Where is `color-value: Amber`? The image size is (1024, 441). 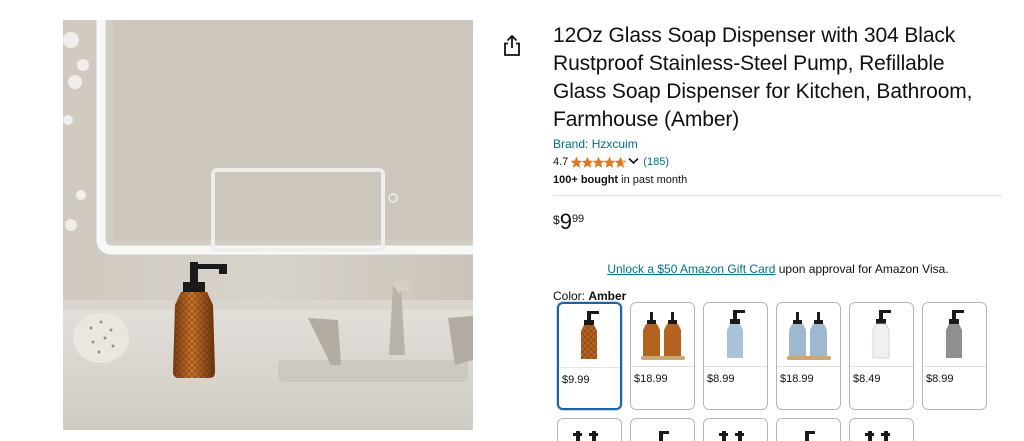
color-value: Amber is located at coordinates (607, 296).